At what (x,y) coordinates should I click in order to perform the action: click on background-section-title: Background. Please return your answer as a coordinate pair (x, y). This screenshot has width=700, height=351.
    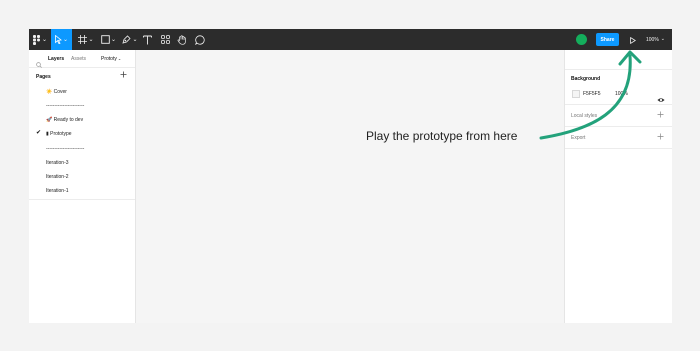
    Looking at the image, I should click on (586, 79).